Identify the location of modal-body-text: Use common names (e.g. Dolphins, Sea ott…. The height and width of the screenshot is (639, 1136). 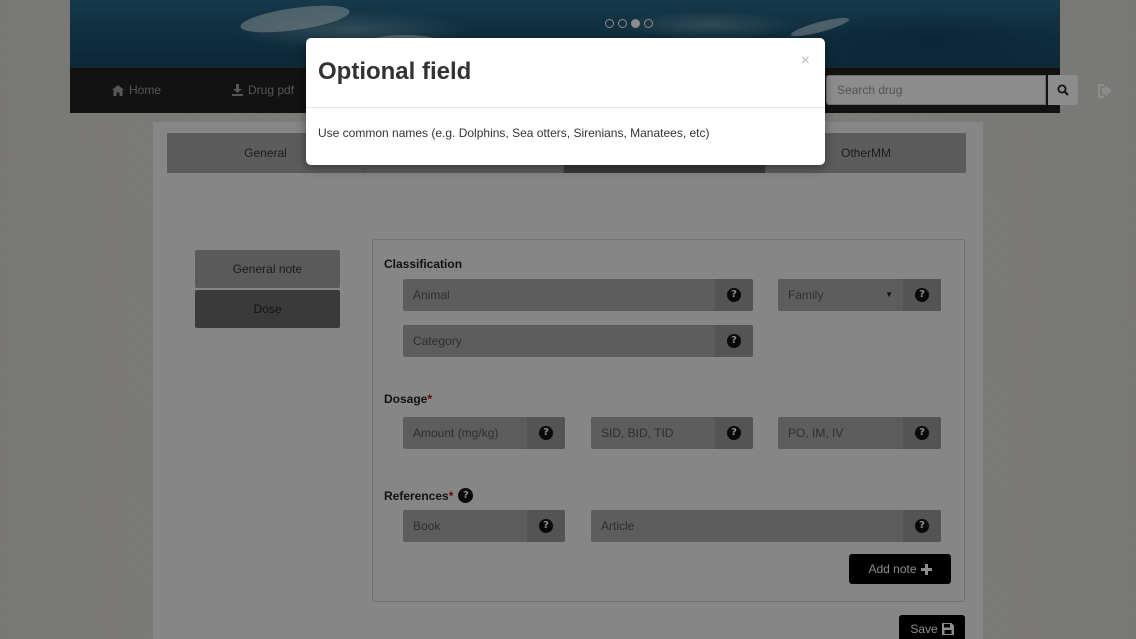
(514, 133).